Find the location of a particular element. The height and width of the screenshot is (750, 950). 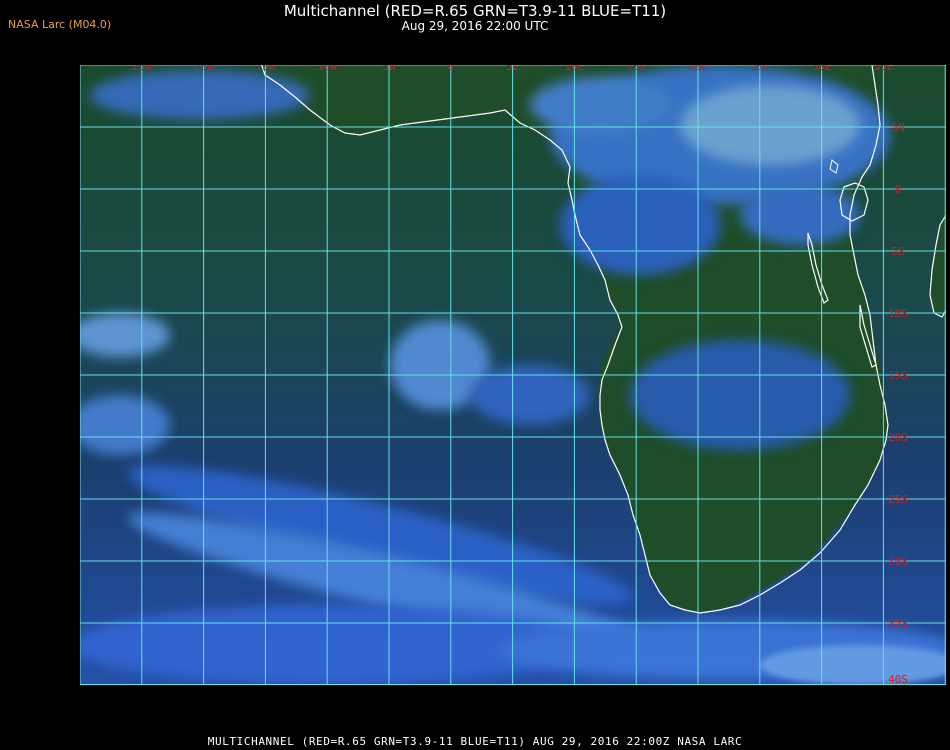

map-bottom-strip is located at coordinates (513, 706).